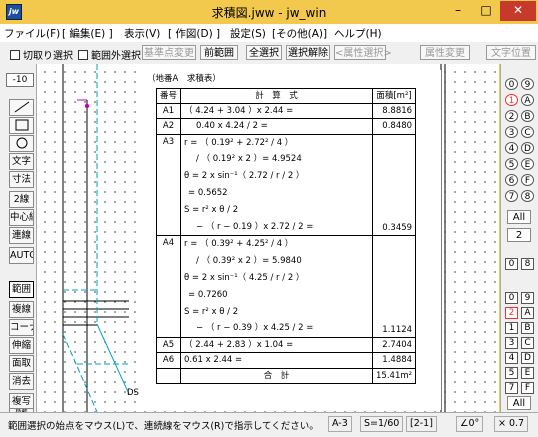 This screenshot has width=538, height=437. What do you see at coordinates (21, 363) in the screenshot?
I see `chamfer-tool-button: 面取` at bounding box center [21, 363].